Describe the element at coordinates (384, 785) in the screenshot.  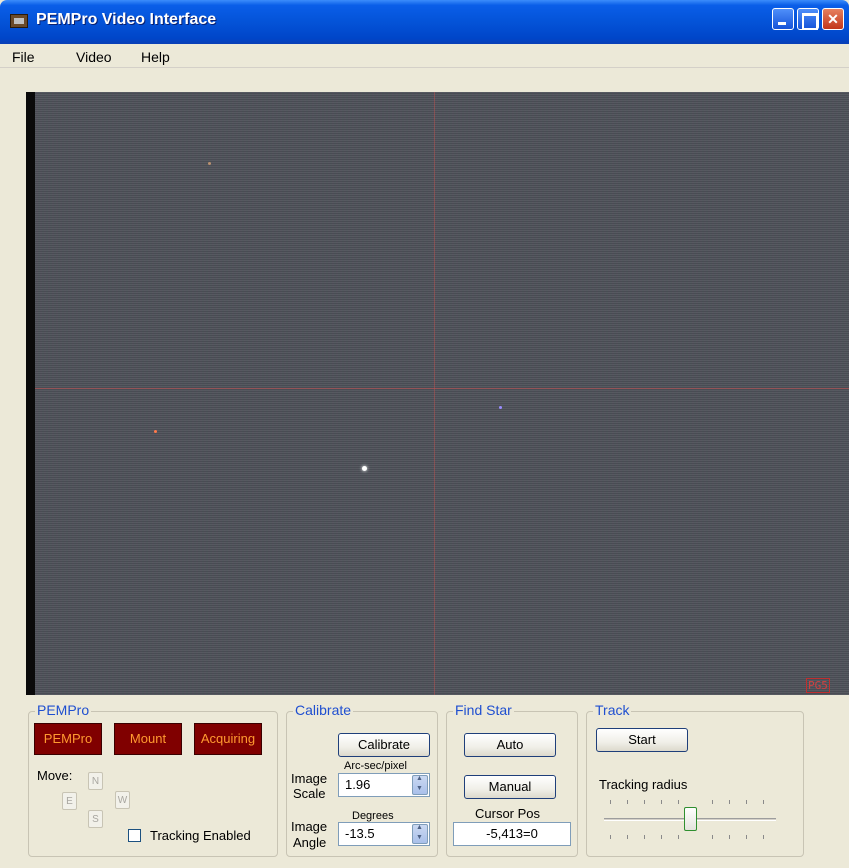
I see `image-scale-spinner: 1.96` at that location.